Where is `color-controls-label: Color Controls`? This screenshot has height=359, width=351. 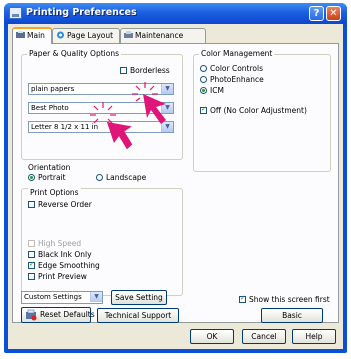
color-controls-label: Color Controls is located at coordinates (236, 68).